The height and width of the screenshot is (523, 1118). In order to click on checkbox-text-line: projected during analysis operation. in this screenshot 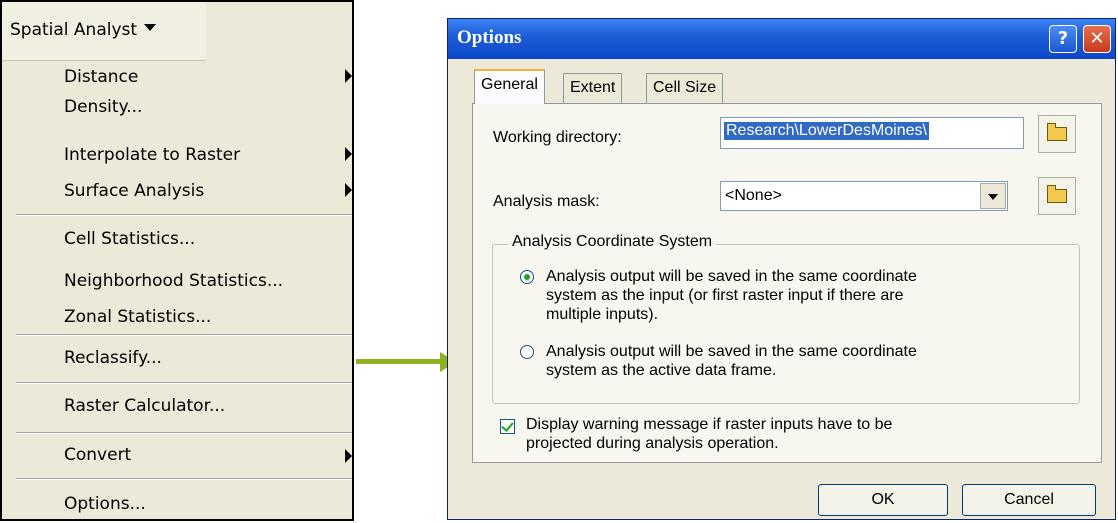, I will do `click(652, 443)`.